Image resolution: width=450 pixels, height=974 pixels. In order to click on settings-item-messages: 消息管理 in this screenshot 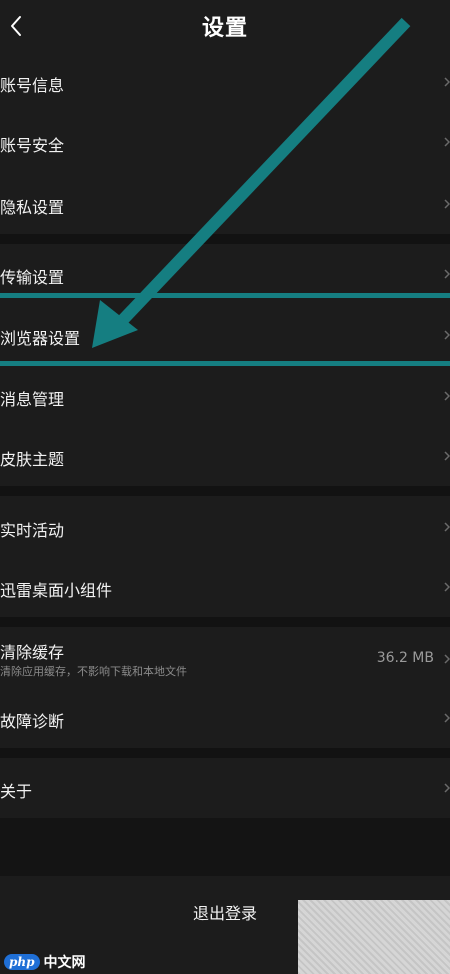, I will do `click(225, 396)`.